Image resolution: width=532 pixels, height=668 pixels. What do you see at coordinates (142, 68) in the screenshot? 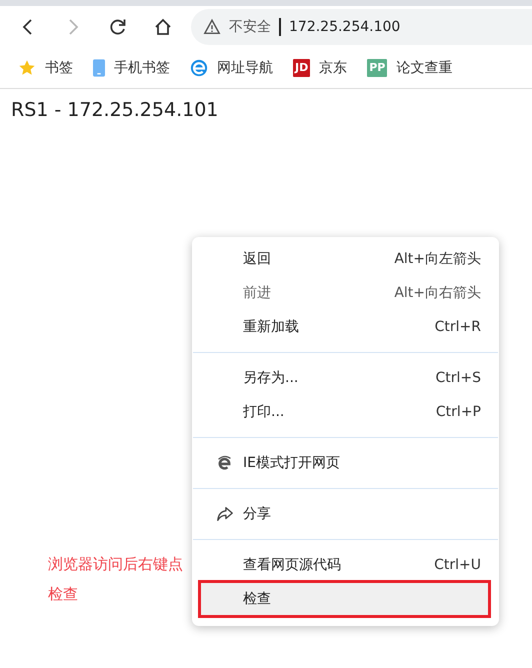
I see `bookmark-label: 手机书签` at bounding box center [142, 68].